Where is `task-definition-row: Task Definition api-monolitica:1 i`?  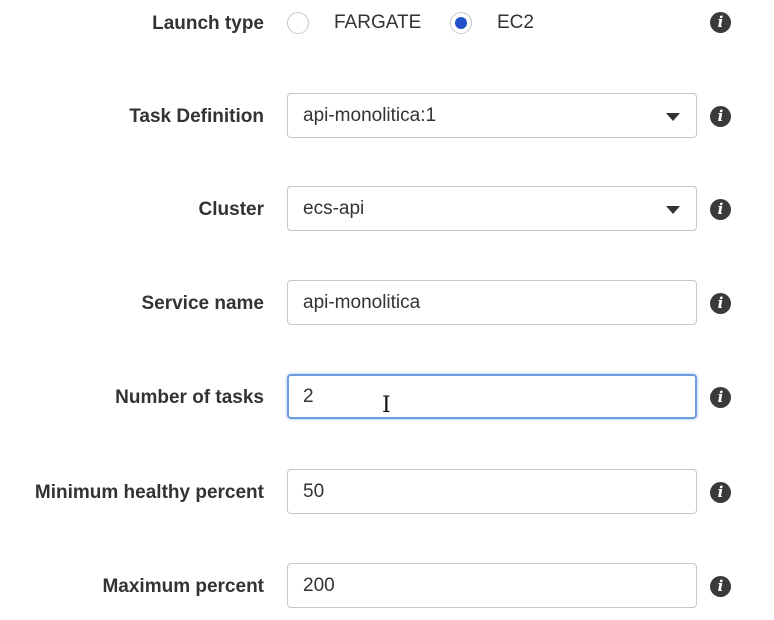
task-definition-row: Task Definition api-monolitica:1 i is located at coordinates (387, 117).